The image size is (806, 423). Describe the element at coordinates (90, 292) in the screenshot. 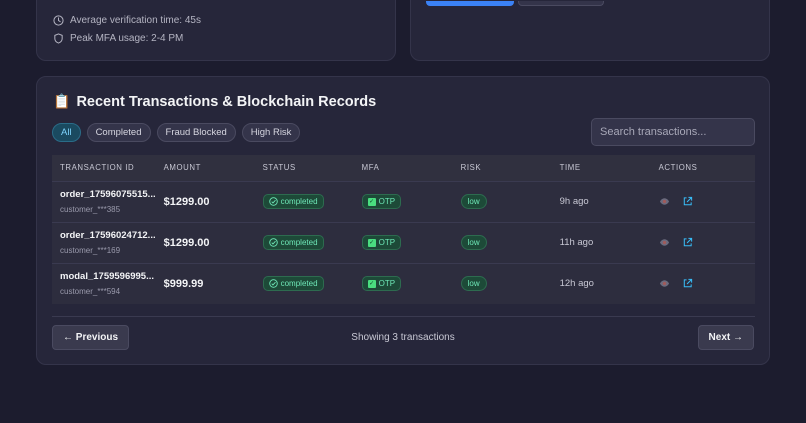

I see `customer-id: customer_***594` at that location.